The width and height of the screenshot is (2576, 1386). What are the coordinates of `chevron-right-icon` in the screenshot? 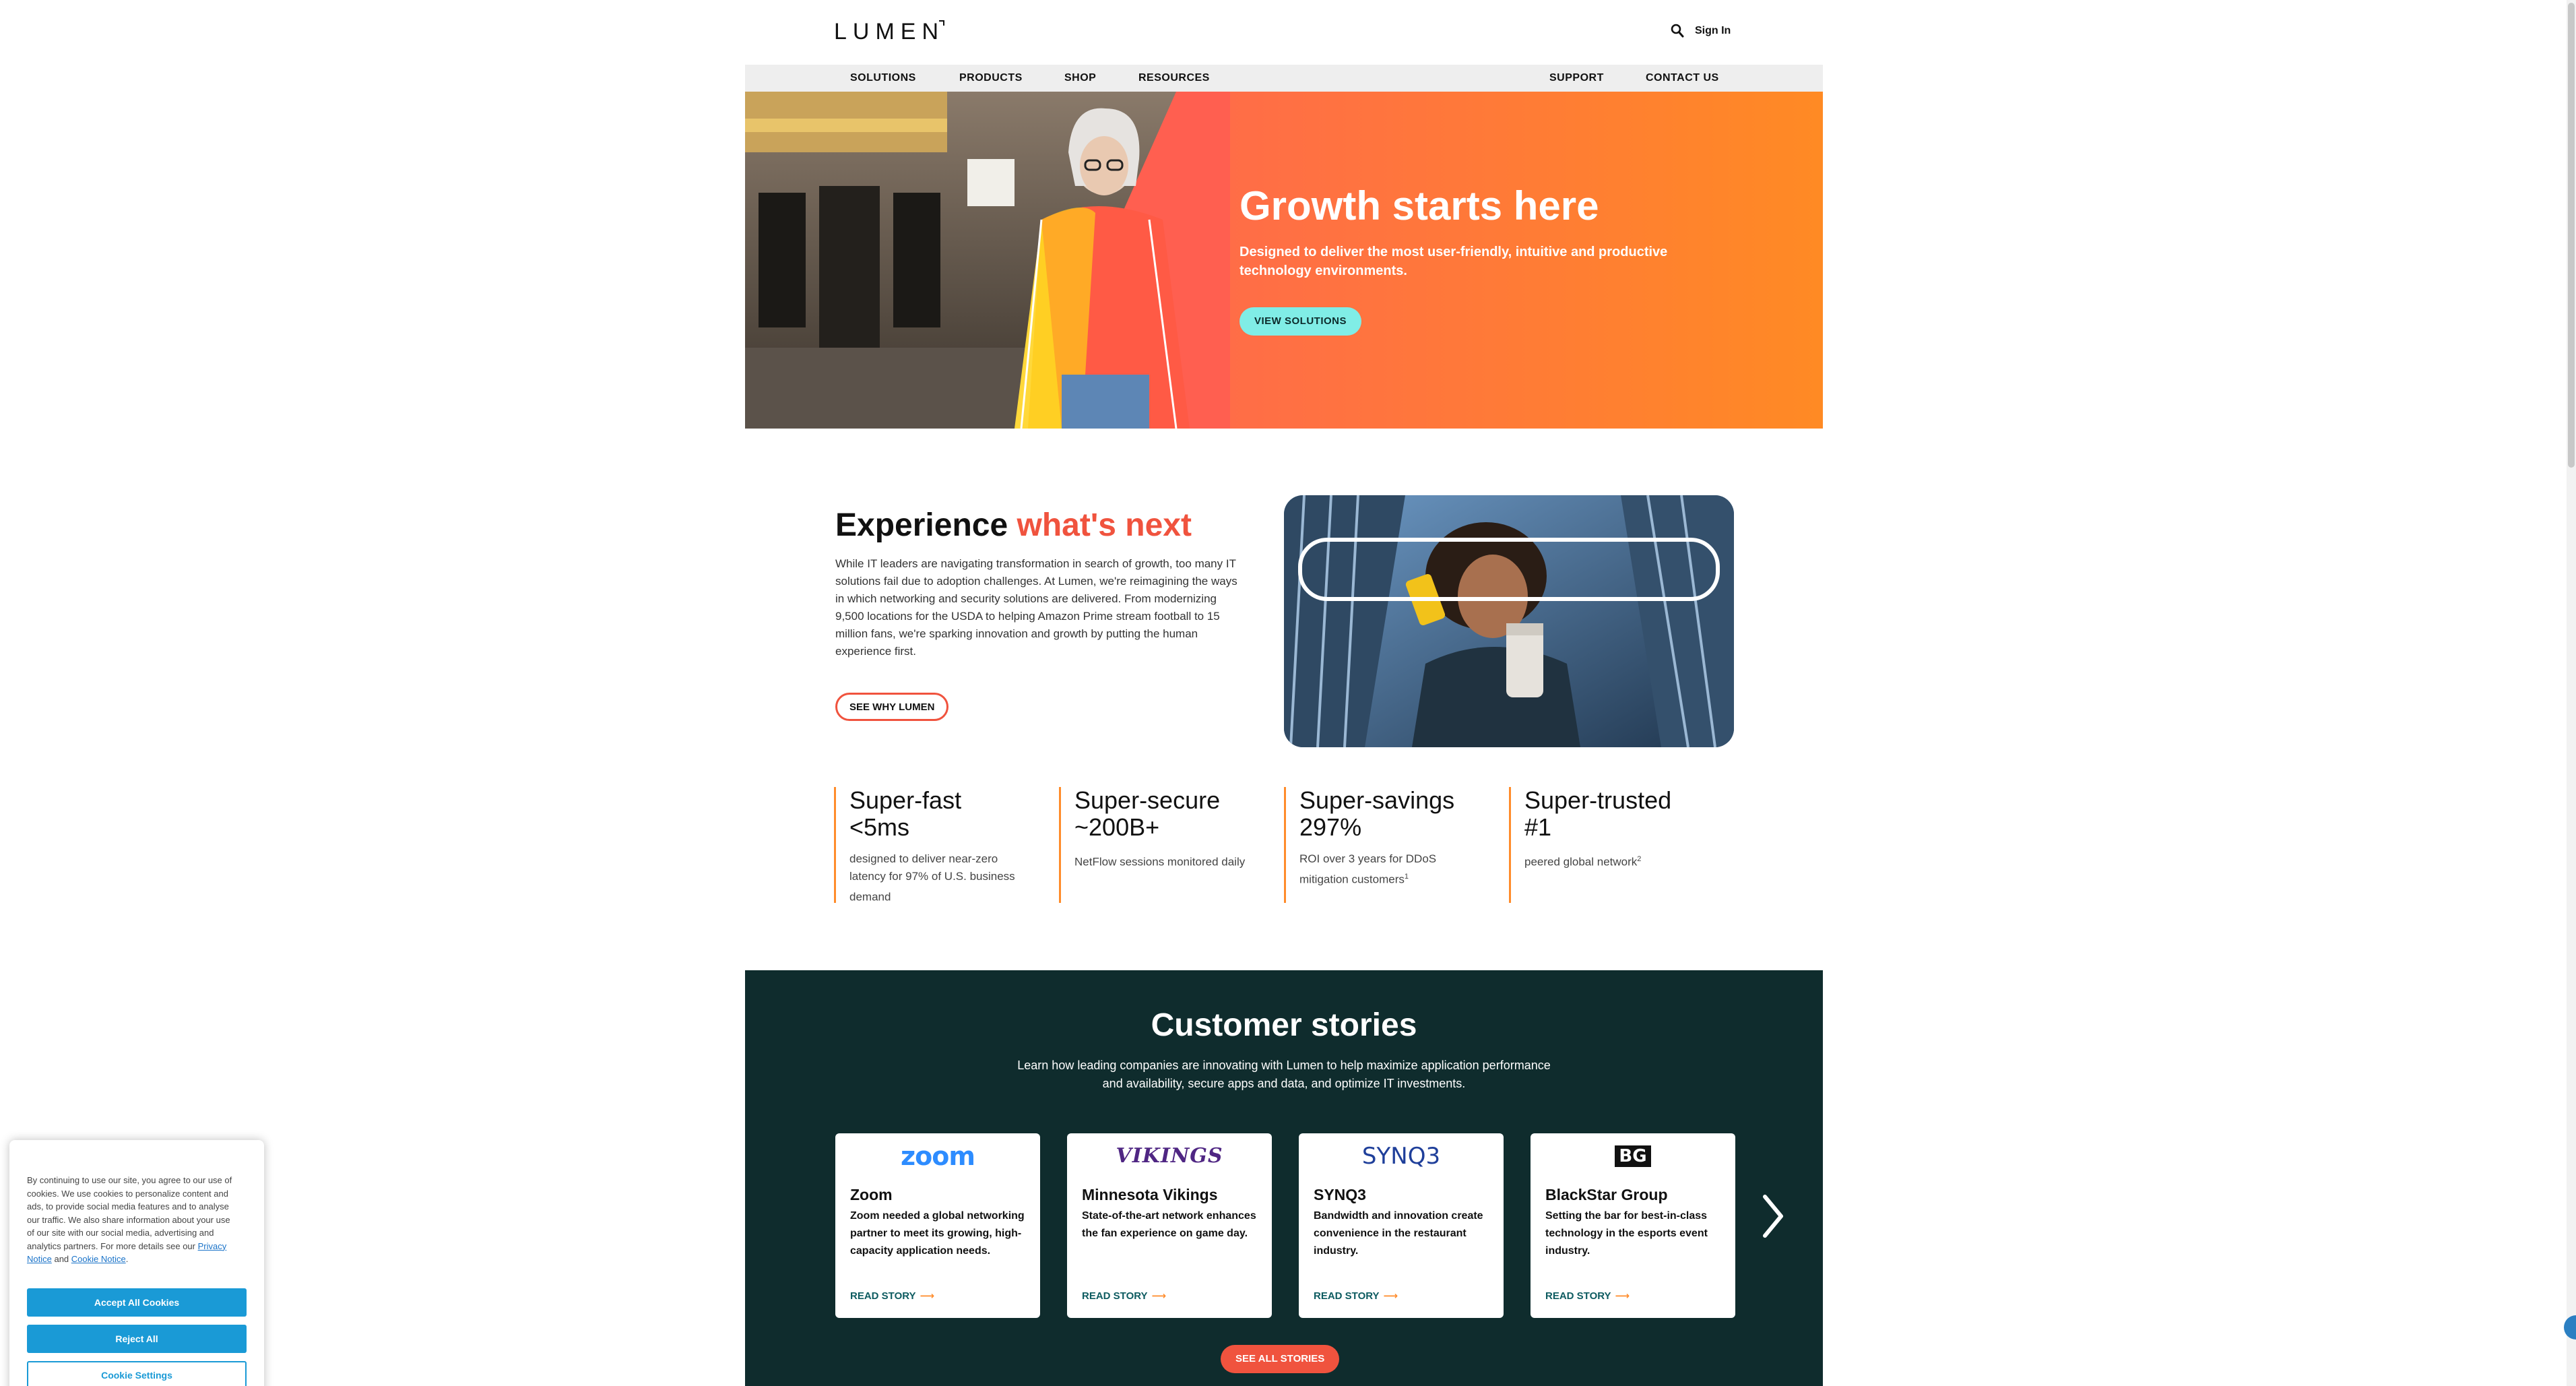 It's located at (1773, 1216).